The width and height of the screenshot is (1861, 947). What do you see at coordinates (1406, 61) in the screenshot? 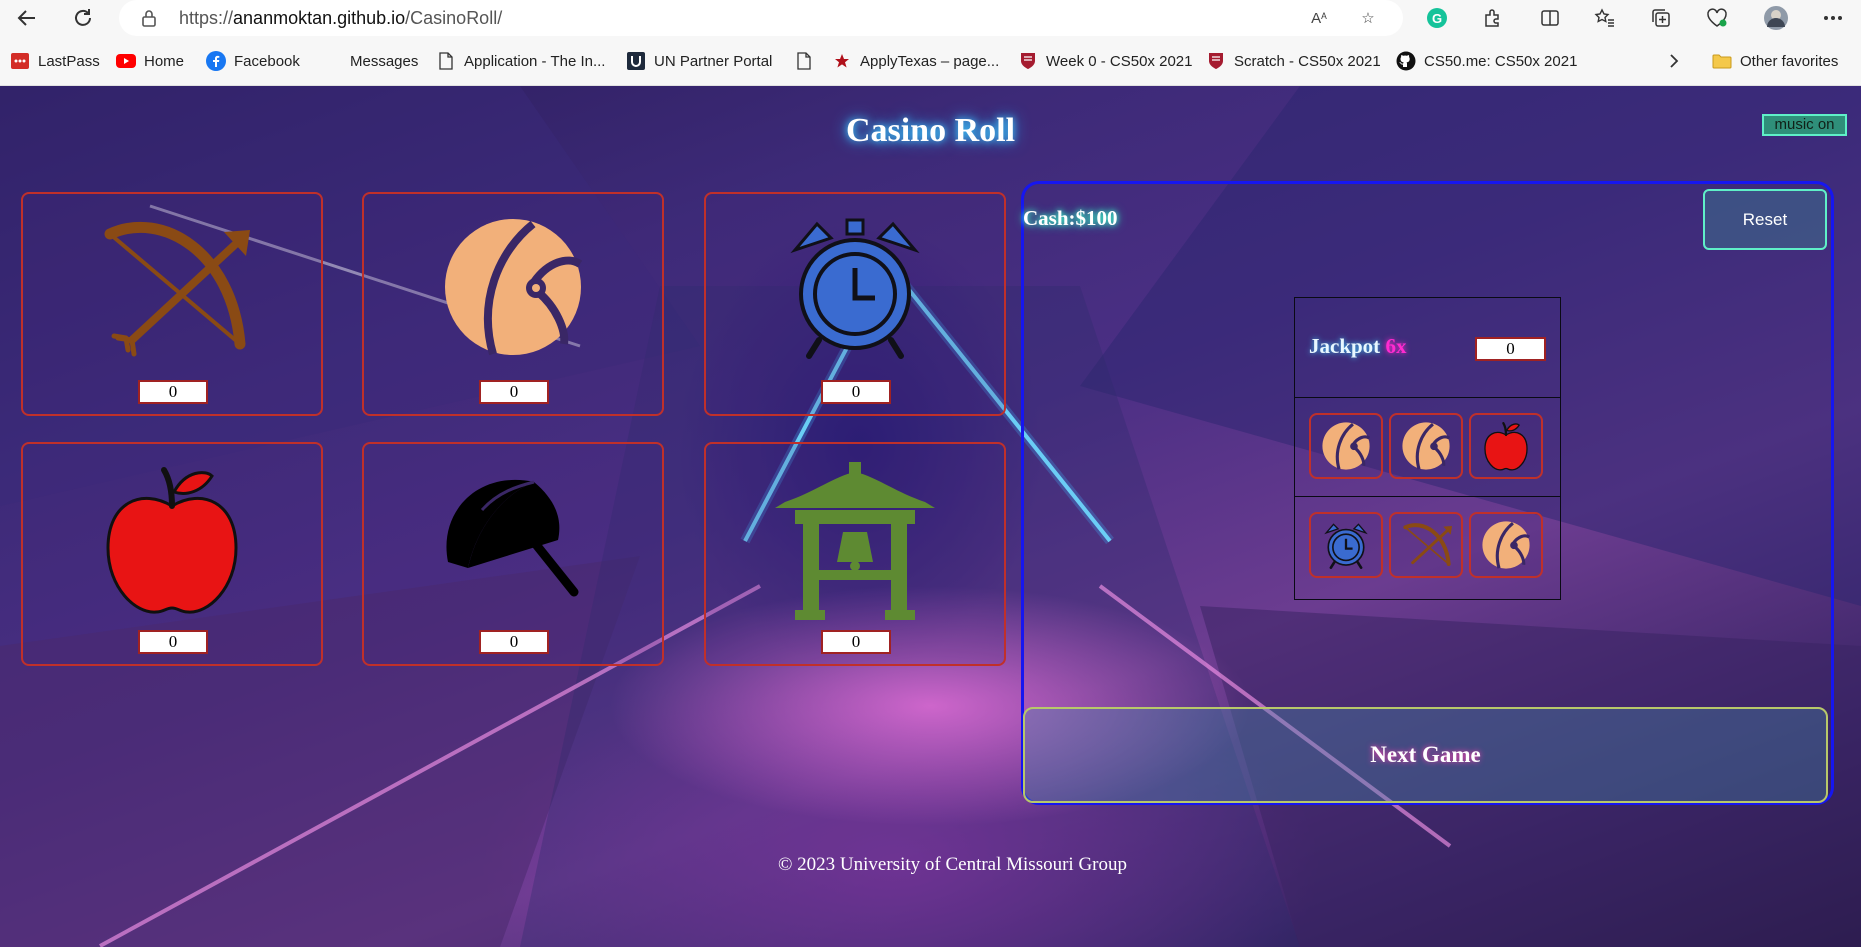
I see `github-icon` at bounding box center [1406, 61].